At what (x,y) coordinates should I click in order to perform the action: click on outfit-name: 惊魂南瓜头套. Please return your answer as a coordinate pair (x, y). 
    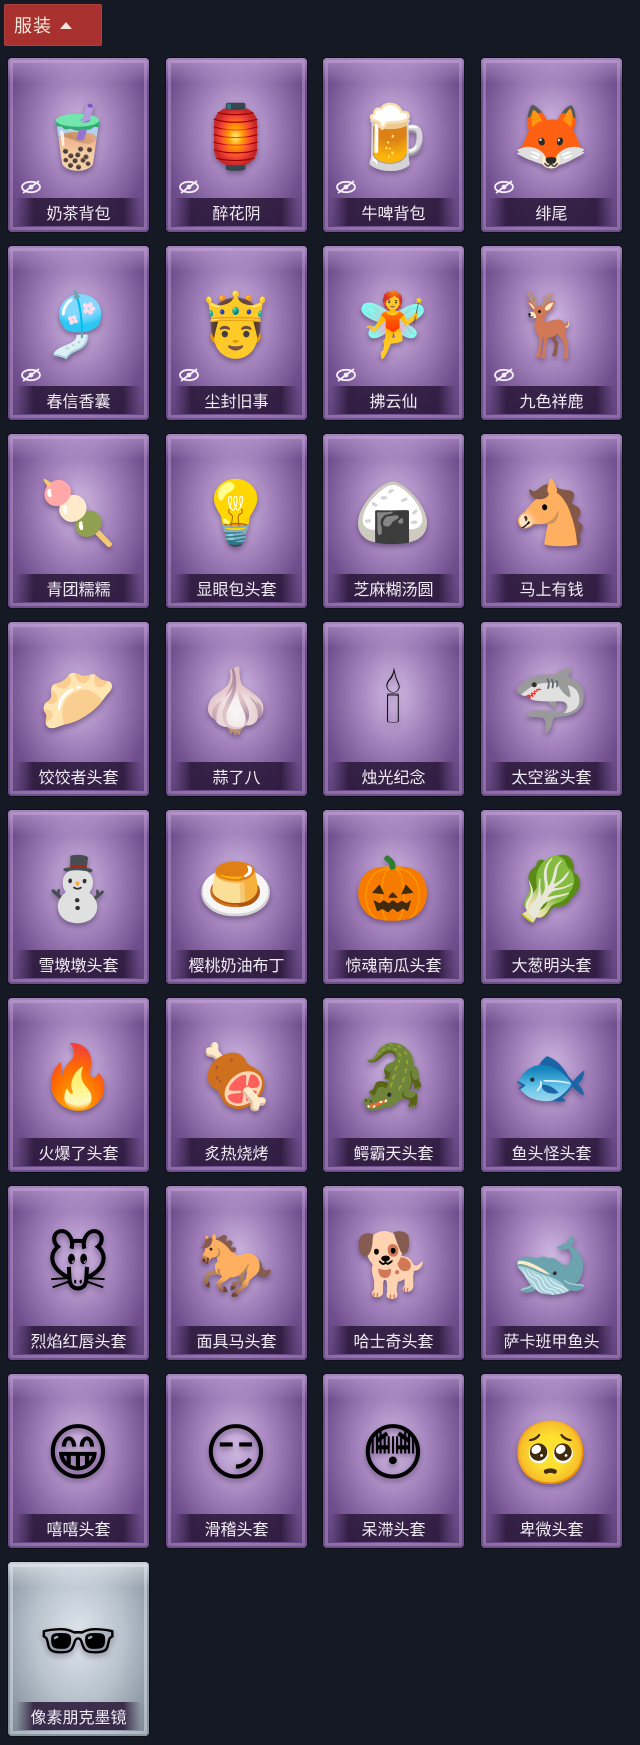
    Looking at the image, I should click on (393, 964).